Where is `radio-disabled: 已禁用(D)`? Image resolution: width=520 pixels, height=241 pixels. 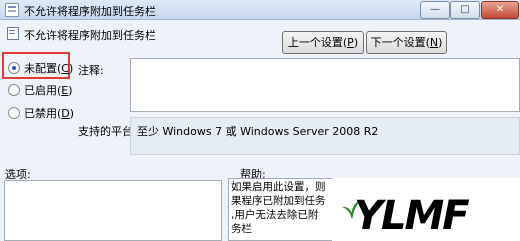 radio-disabled: 已禁用(D) is located at coordinates (41, 114).